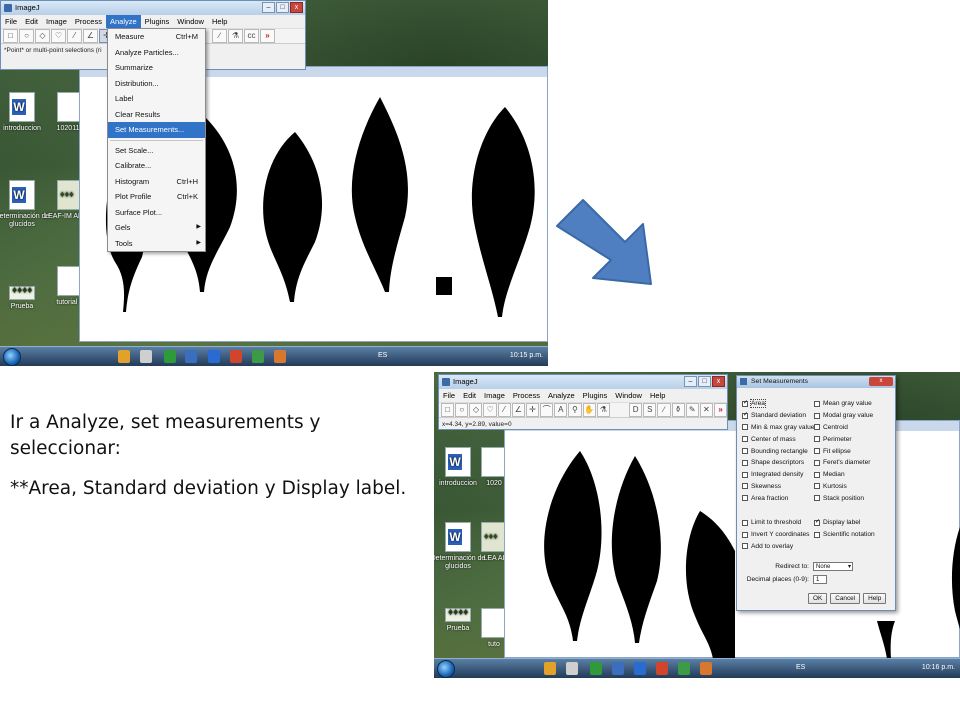 This screenshot has width=960, height=720. I want to click on option-checkbox: Limit to threshold, so click(778, 523).